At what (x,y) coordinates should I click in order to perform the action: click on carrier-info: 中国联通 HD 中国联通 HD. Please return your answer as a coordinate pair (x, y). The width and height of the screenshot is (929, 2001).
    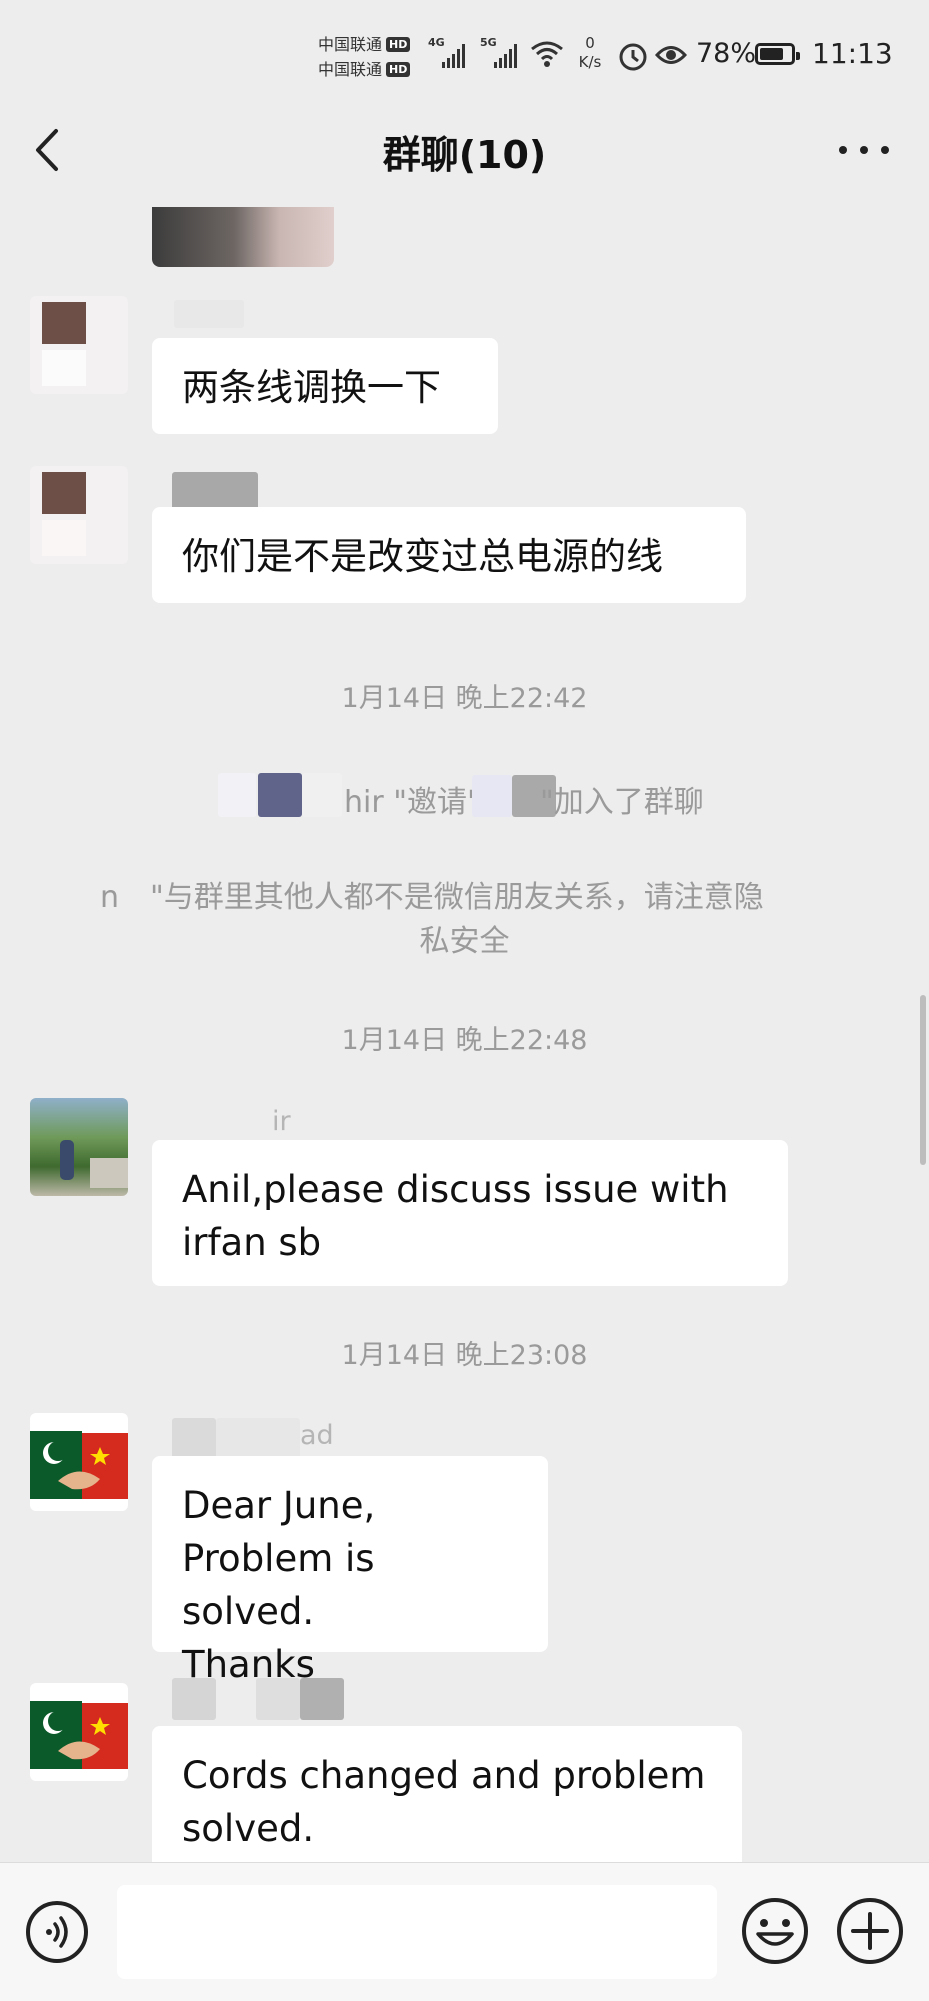
    Looking at the image, I should click on (364, 57).